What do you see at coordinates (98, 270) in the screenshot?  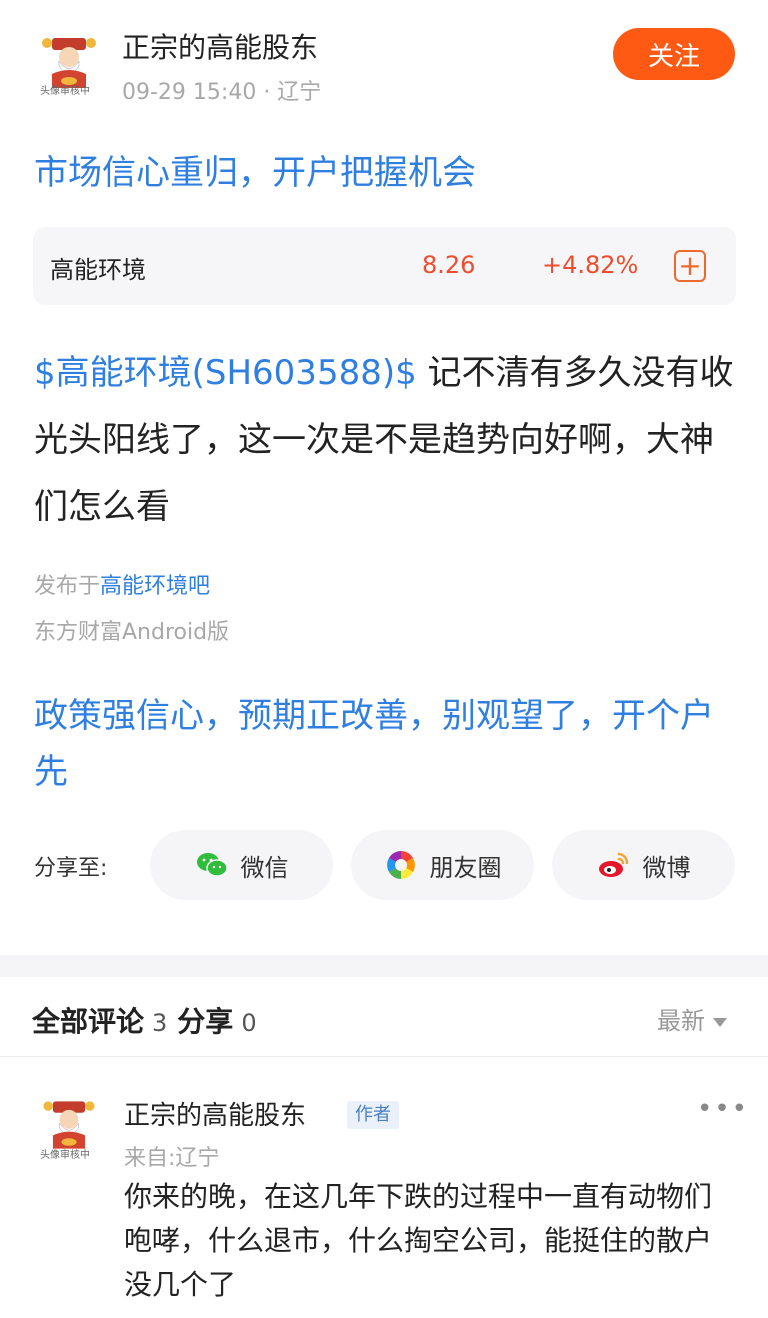 I see `stock-name: 高能环境` at bounding box center [98, 270].